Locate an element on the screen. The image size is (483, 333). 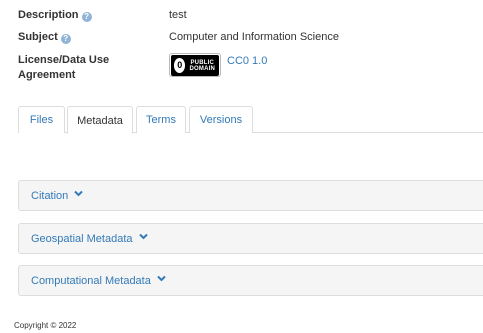
badge-line2: DOMAIN is located at coordinates (202, 68).